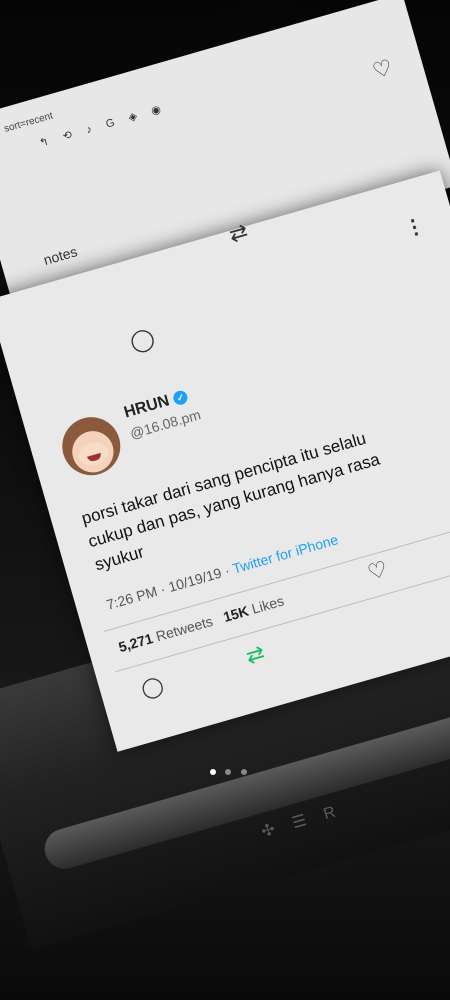  What do you see at coordinates (213, 772) in the screenshot?
I see `carousel-dot-active` at bounding box center [213, 772].